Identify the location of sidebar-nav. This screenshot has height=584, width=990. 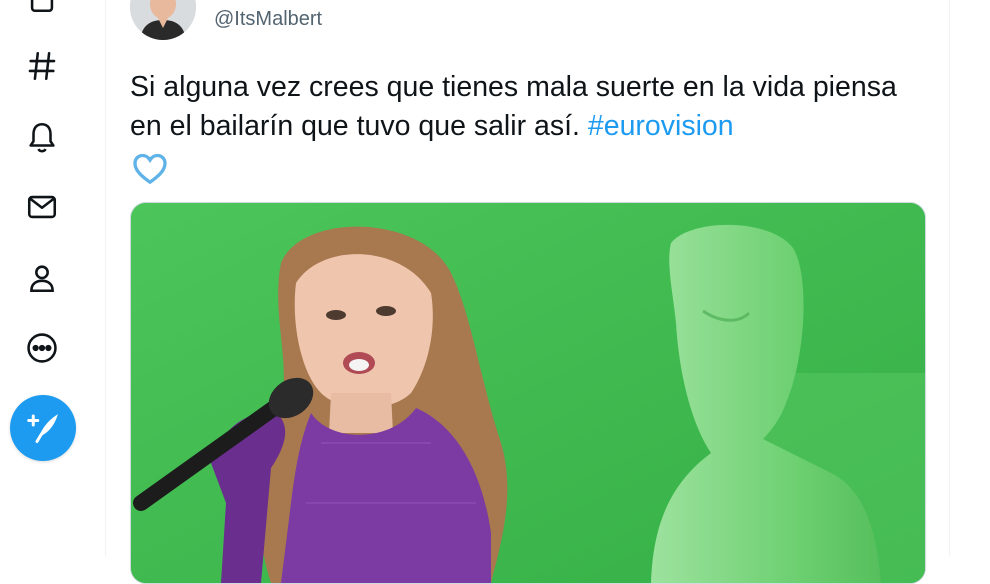
(45, 278).